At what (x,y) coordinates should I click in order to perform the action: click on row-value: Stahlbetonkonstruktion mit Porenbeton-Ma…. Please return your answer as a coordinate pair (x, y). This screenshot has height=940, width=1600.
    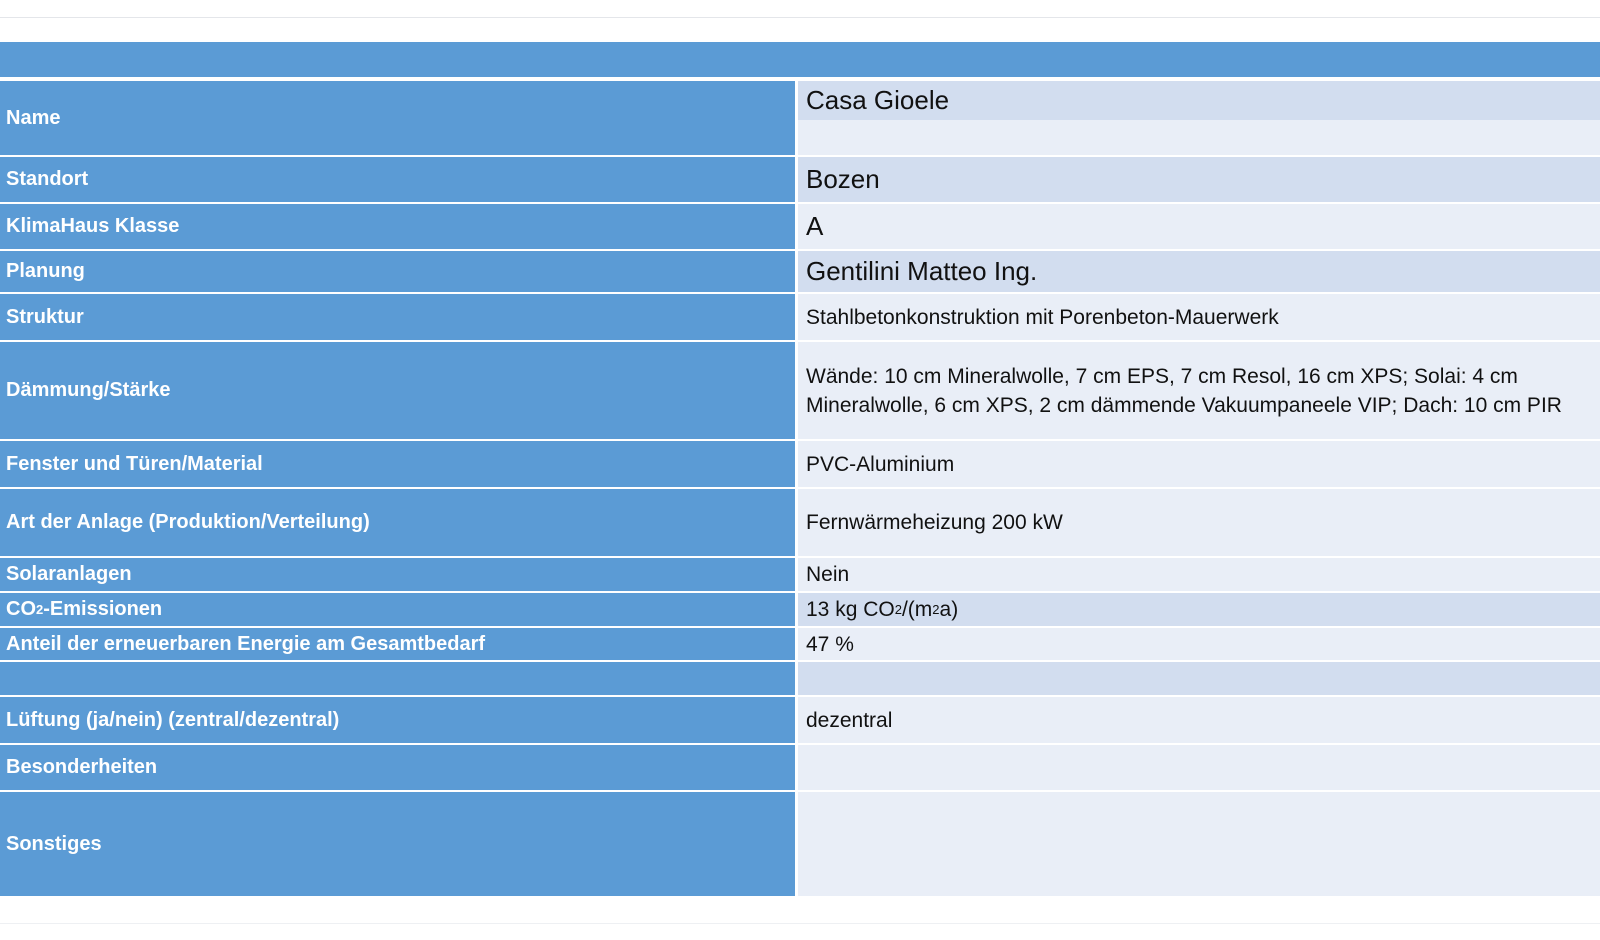
    Looking at the image, I should click on (1199, 317).